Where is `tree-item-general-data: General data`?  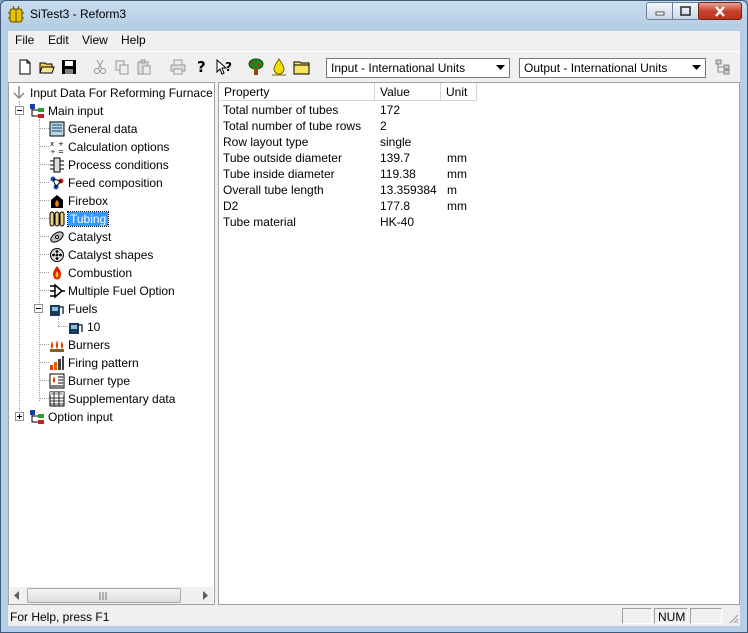 tree-item-general-data: General data is located at coordinates (93, 129).